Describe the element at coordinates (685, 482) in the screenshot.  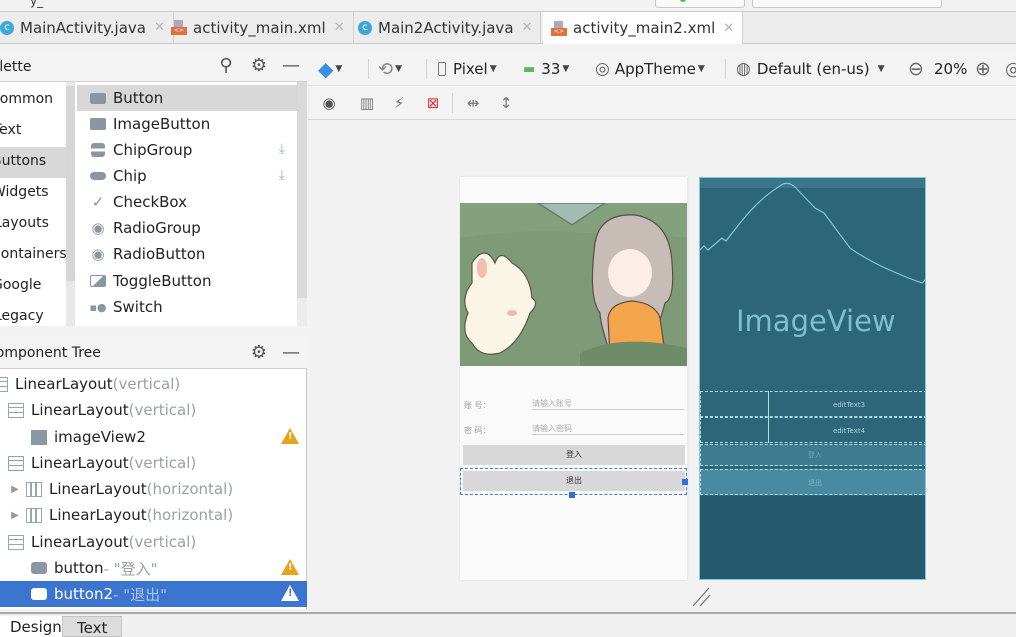
I see `resize-handle-right` at that location.